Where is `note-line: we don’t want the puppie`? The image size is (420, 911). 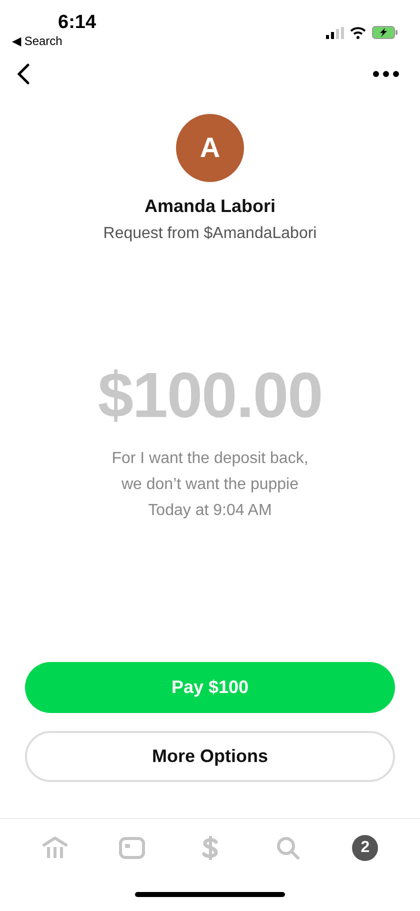 note-line: we don’t want the puppie is located at coordinates (209, 485).